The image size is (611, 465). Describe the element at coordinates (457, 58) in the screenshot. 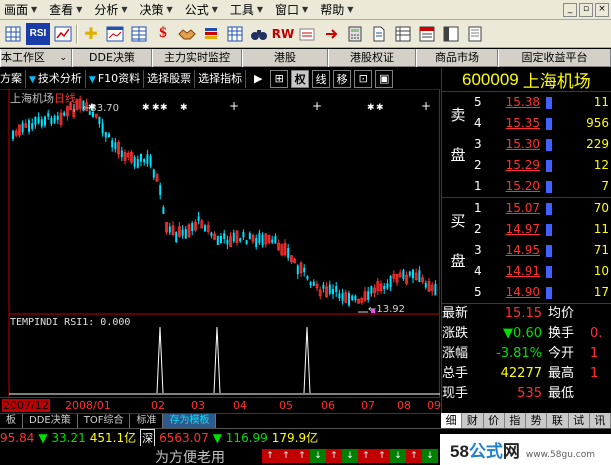

I see `tab-commodity-market: 商品市场` at that location.